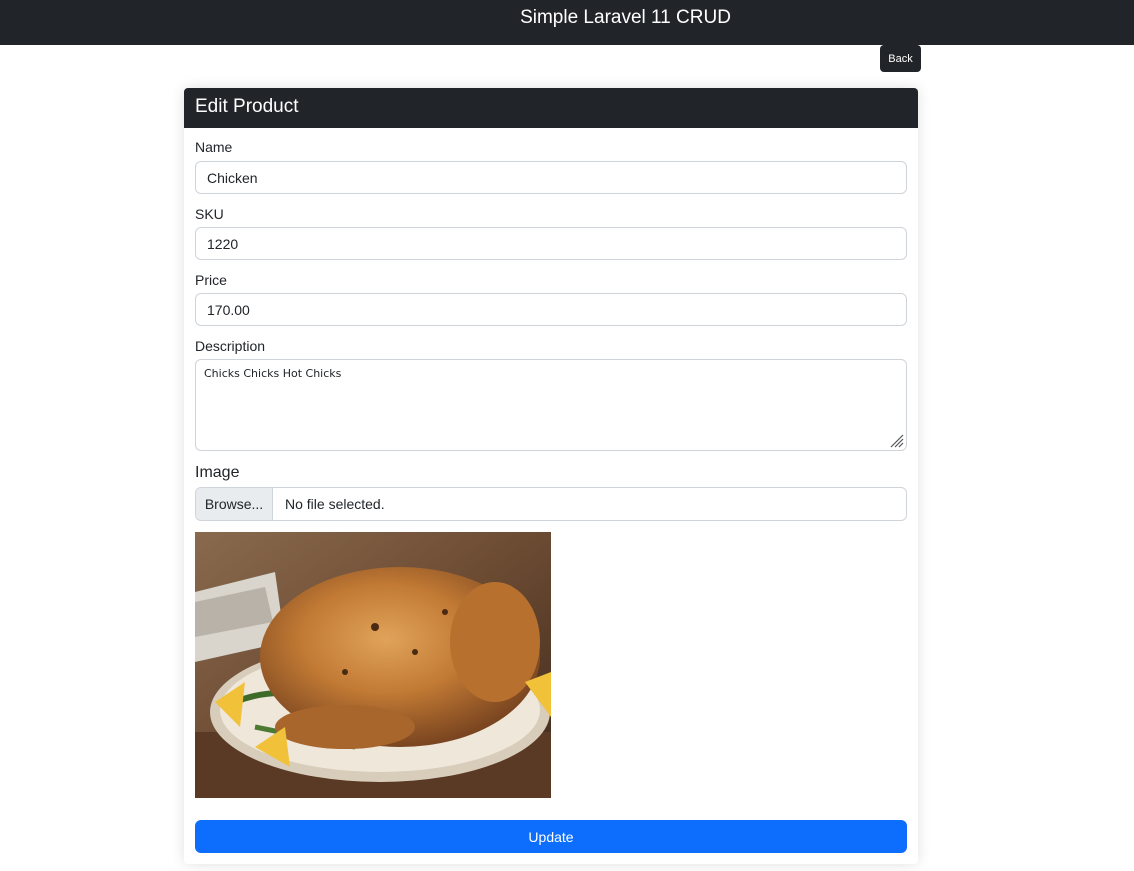 This screenshot has width=1134, height=871. What do you see at coordinates (335, 504) in the screenshot?
I see `file-status: No file selected.` at bounding box center [335, 504].